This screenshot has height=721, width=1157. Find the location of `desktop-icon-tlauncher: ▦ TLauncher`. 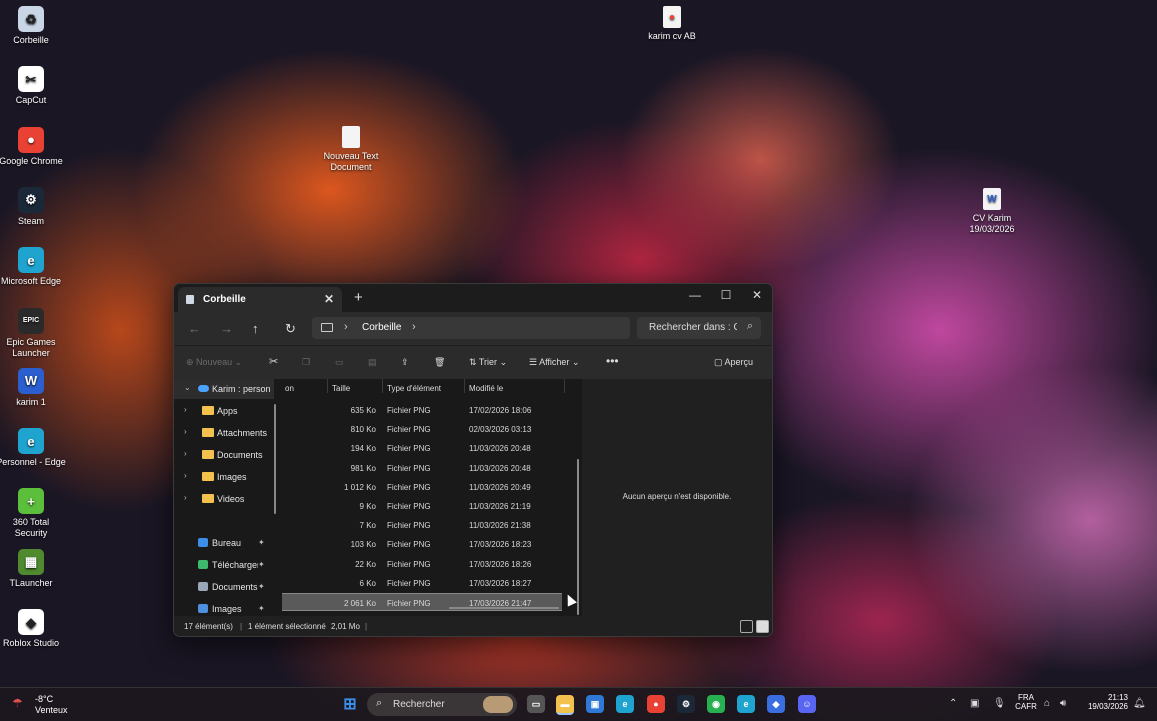

desktop-icon-tlauncher: ▦ TLauncher is located at coordinates (33, 568).